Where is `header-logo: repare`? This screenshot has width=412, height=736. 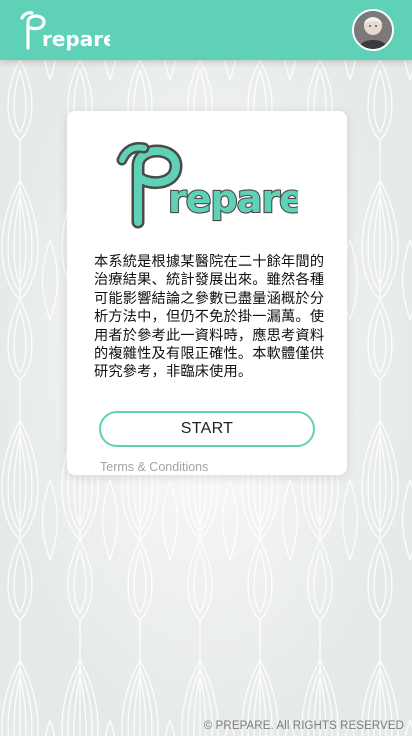 header-logo: repare is located at coordinates (64, 31).